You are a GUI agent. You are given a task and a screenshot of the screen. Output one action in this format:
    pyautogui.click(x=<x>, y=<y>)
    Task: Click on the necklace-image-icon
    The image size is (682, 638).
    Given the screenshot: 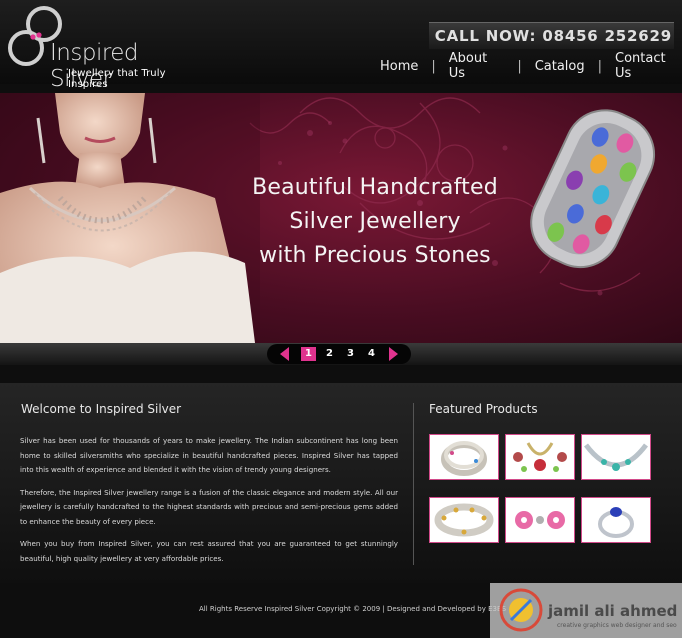 What is the action you would take?
    pyautogui.click(x=616, y=457)
    